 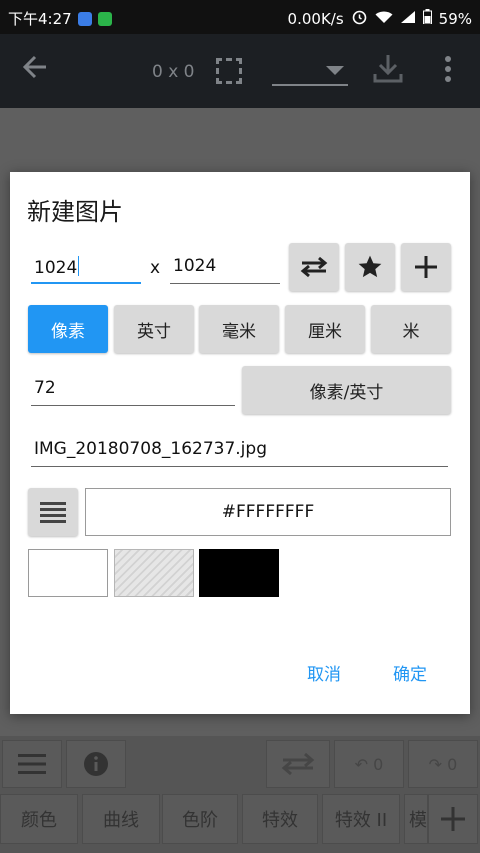 I want to click on unit-millimeters-button: 毫米, so click(x=239, y=329).